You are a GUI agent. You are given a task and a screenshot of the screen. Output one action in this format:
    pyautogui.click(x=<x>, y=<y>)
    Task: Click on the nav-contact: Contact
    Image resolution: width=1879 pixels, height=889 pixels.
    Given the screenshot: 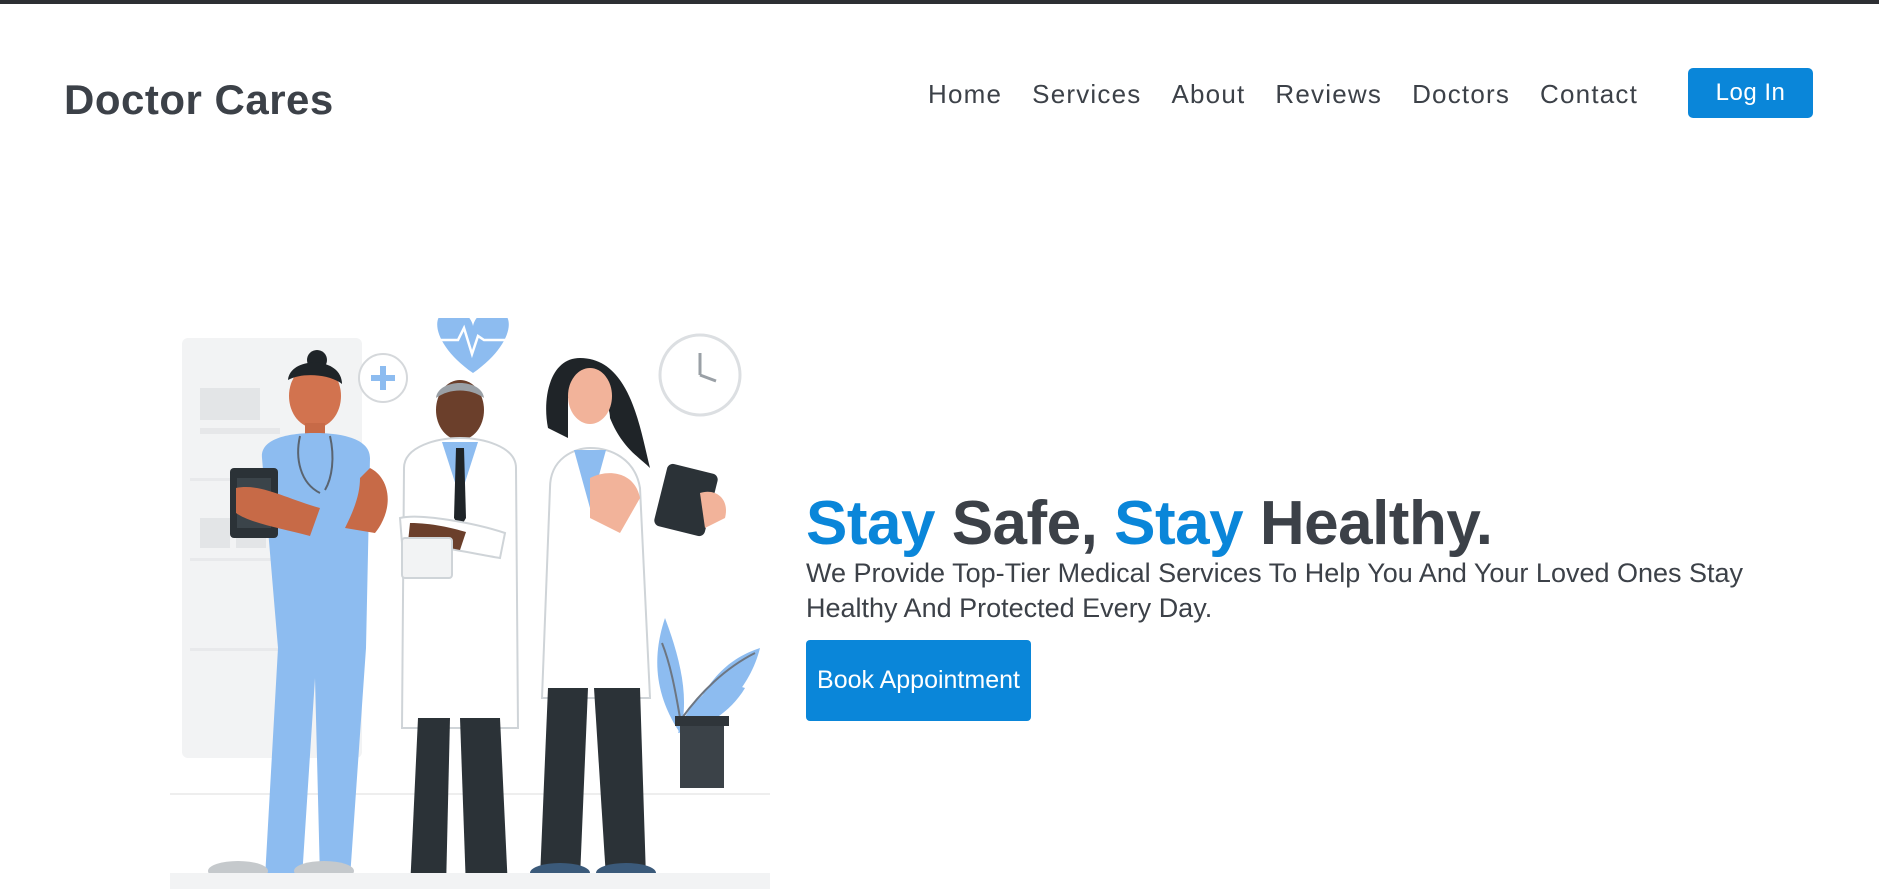 What is the action you would take?
    pyautogui.click(x=1589, y=94)
    